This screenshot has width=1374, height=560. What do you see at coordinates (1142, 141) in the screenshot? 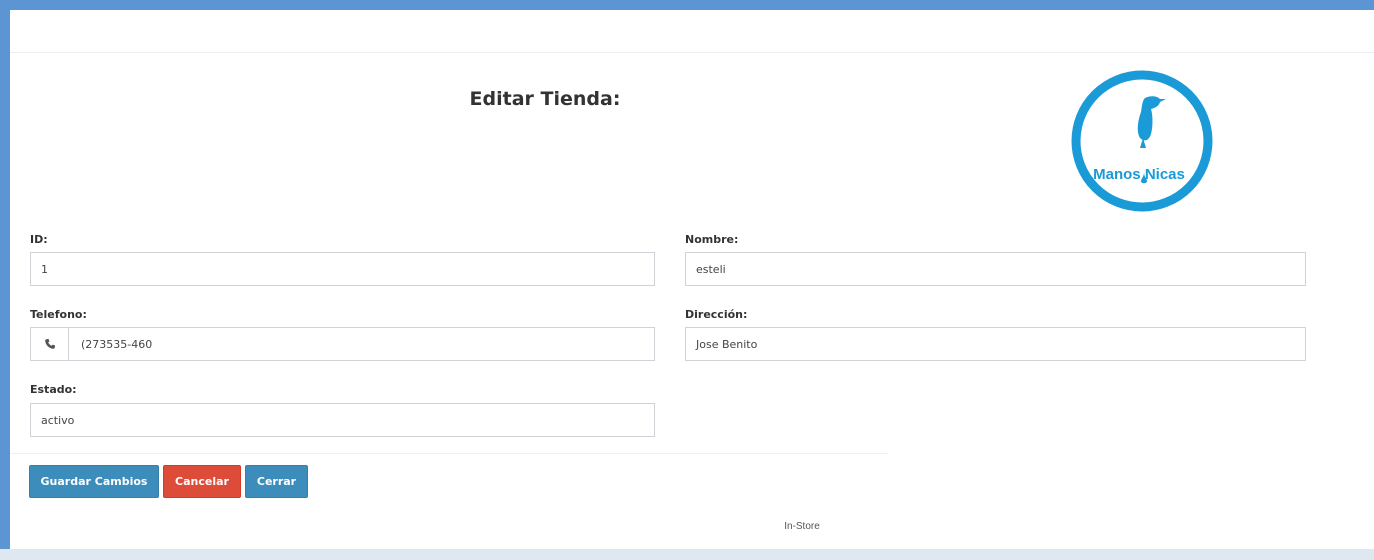
I see `manos-nicas-logo: Manos Nicas` at bounding box center [1142, 141].